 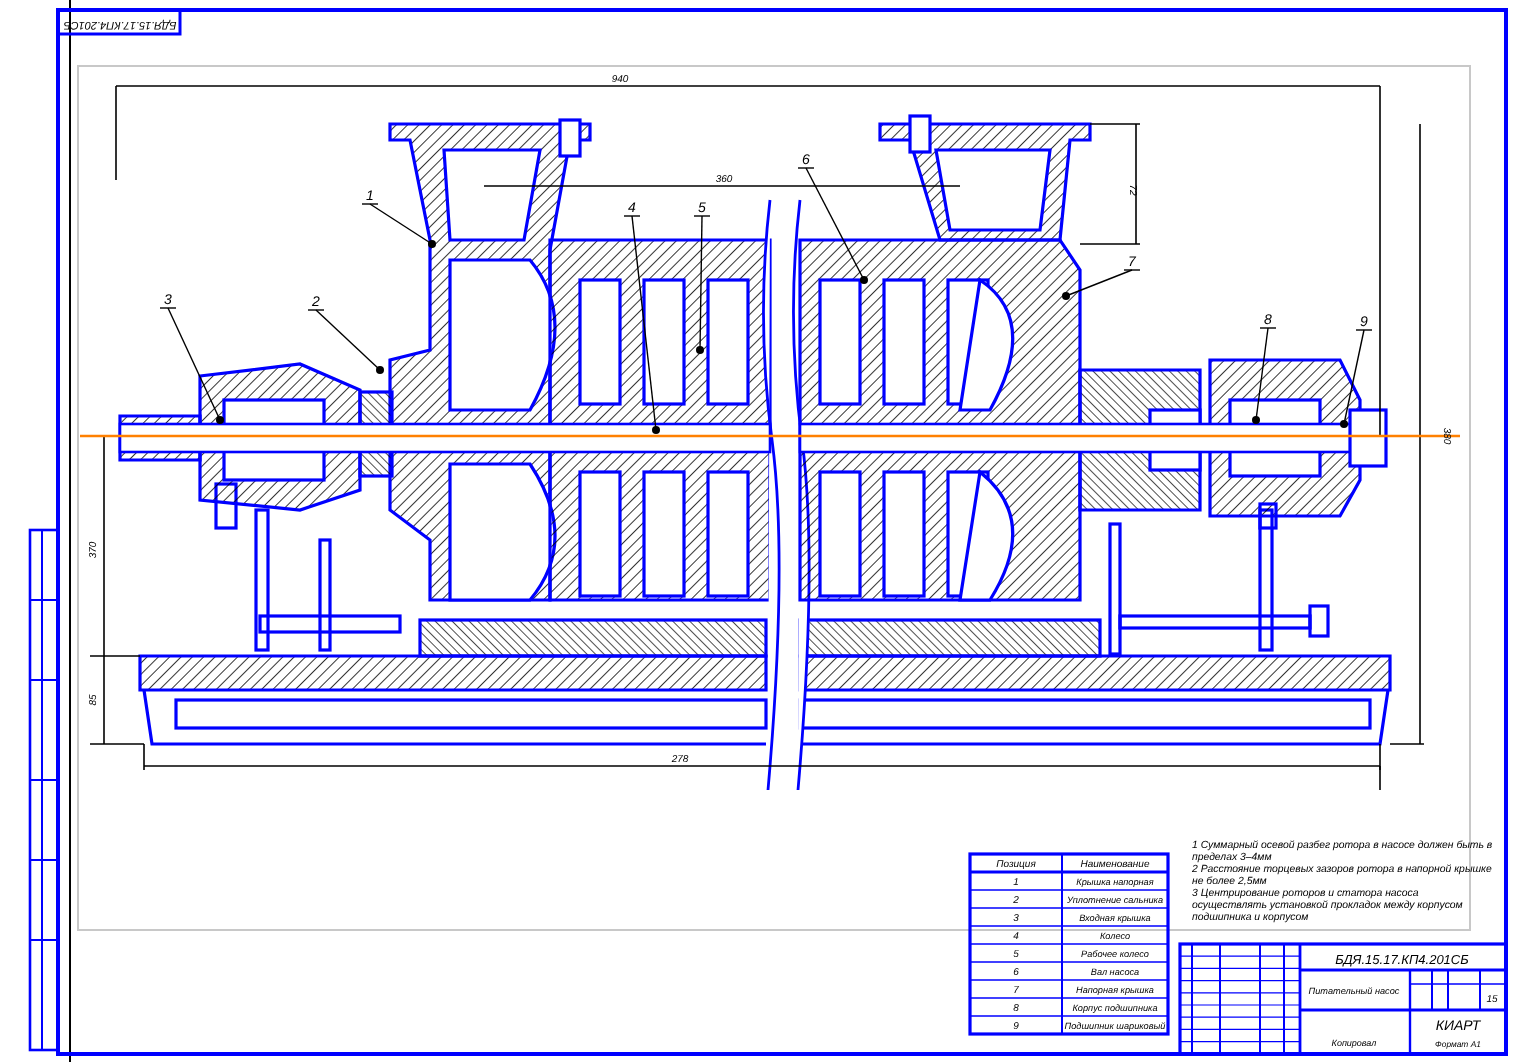 What do you see at coordinates (993, 190) in the screenshot?
I see `discharge-nozzle-bore` at bounding box center [993, 190].